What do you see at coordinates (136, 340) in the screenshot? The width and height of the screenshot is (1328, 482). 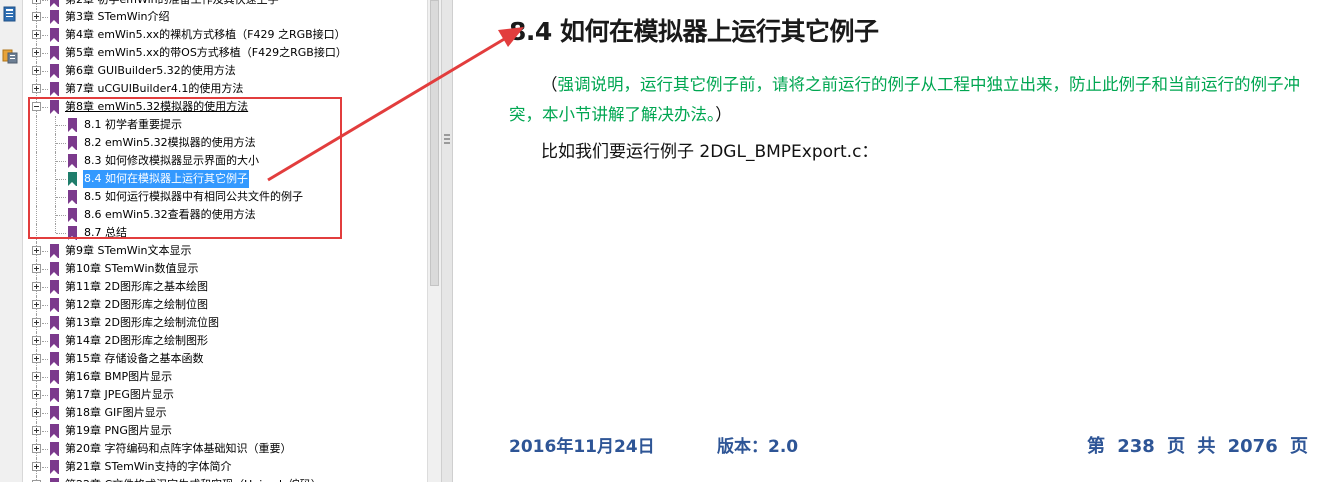 I see `tree-item-label: 第14章 2D图形库之绘制图形` at bounding box center [136, 340].